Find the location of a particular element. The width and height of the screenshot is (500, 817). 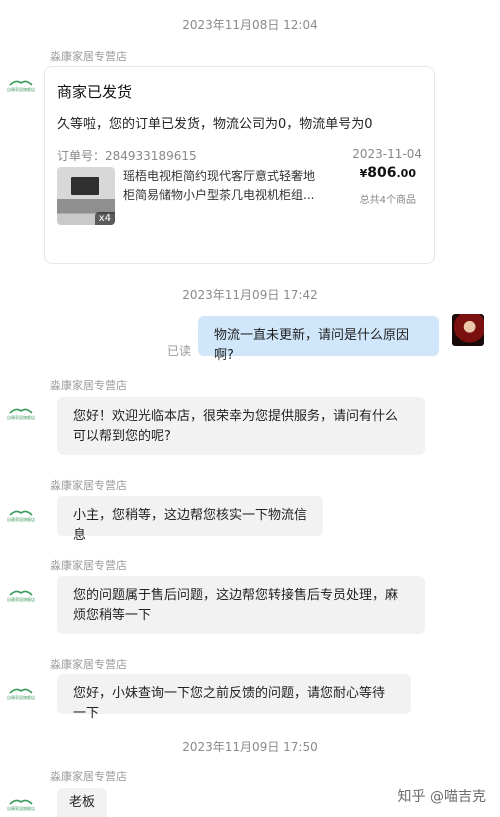

timestamp: 2023年11月09日 17:42 is located at coordinates (250, 295).